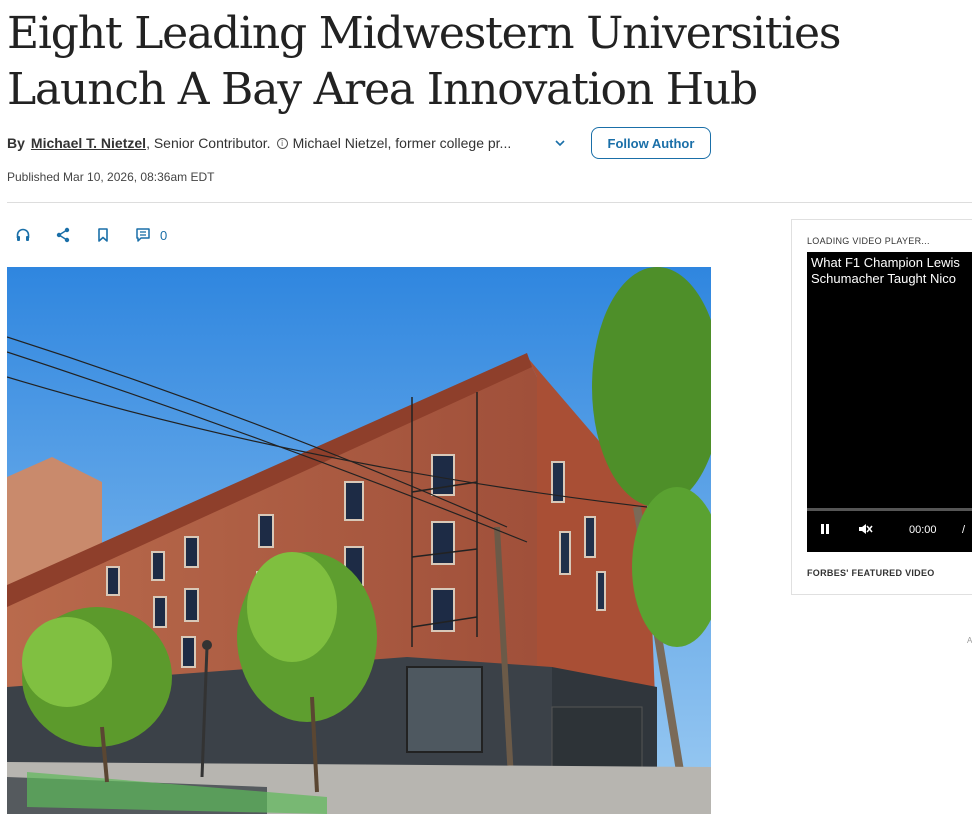 The width and height of the screenshot is (972, 814). Describe the element at coordinates (885, 262) in the screenshot. I see `video-title-line-1: What F1 Champion Lewis` at that location.